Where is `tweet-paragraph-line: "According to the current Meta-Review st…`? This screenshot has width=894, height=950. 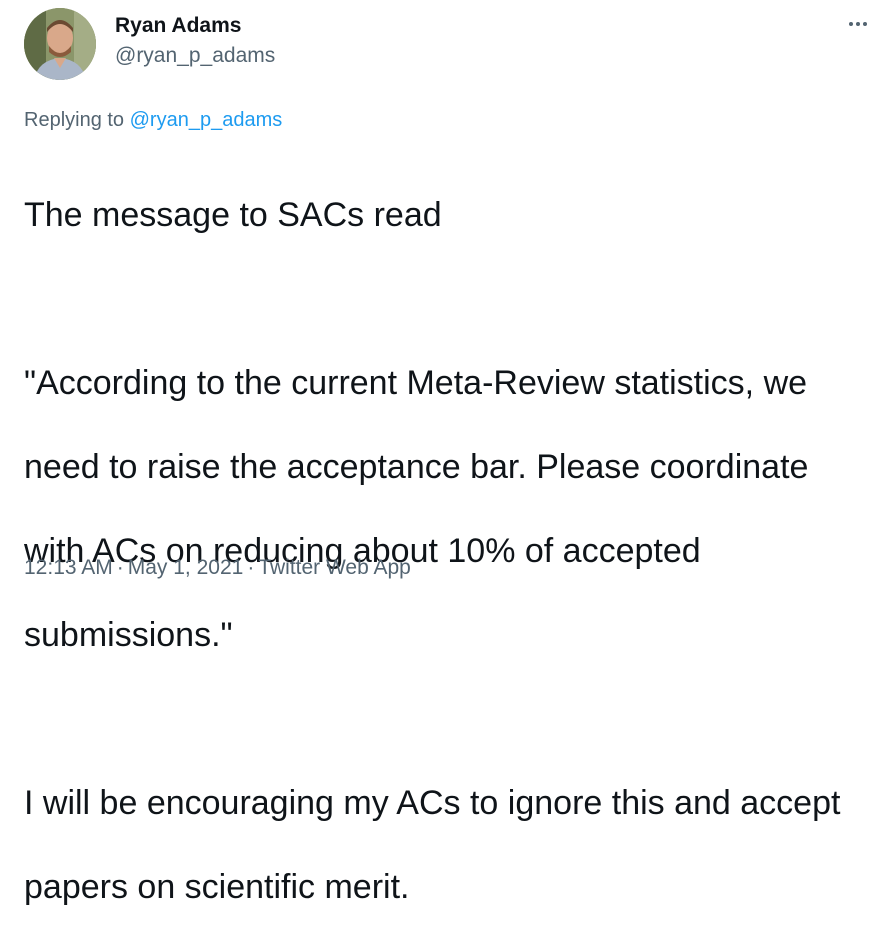 tweet-paragraph-line: "According to the current Meta-Review st… is located at coordinates (416, 383).